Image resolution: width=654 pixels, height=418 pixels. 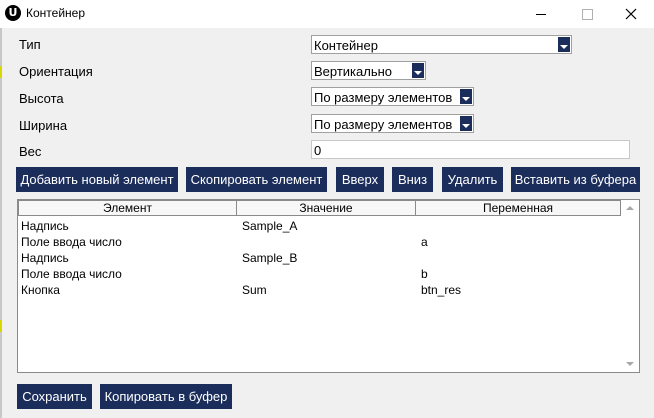 What do you see at coordinates (424, 242) in the screenshot?
I see `cell-variable: a` at bounding box center [424, 242].